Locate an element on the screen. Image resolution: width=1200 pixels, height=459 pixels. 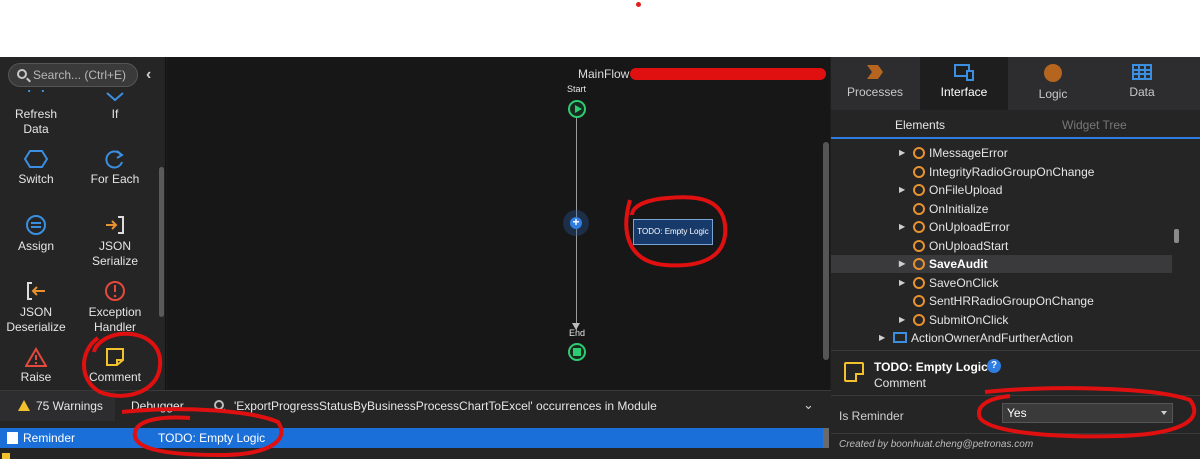
dropdown-arrow-icon is located at coordinates (1164, 413).